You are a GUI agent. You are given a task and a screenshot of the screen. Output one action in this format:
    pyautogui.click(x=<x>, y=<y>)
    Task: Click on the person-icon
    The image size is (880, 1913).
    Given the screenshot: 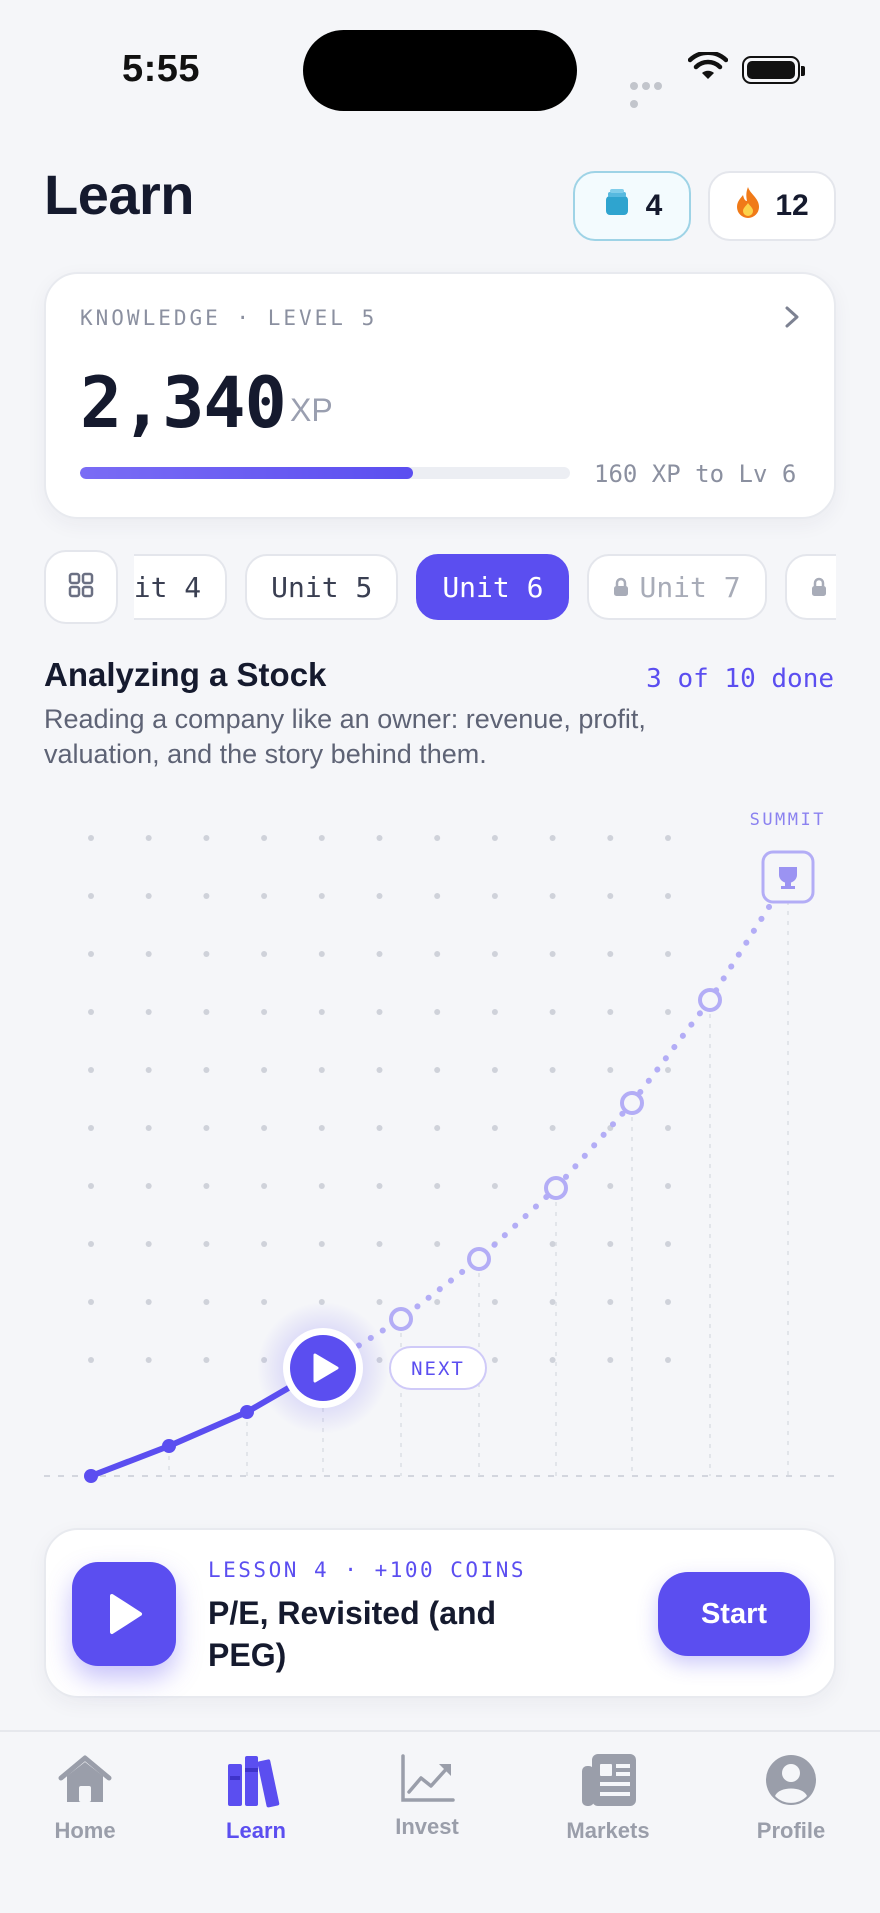 What is the action you would take?
    pyautogui.click(x=791, y=1780)
    